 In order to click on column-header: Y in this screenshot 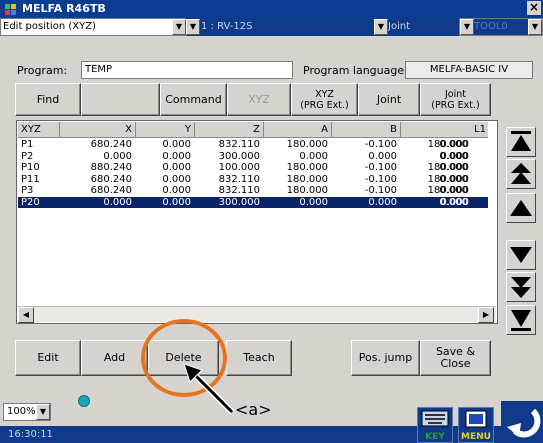, I will do `click(165, 130)`.